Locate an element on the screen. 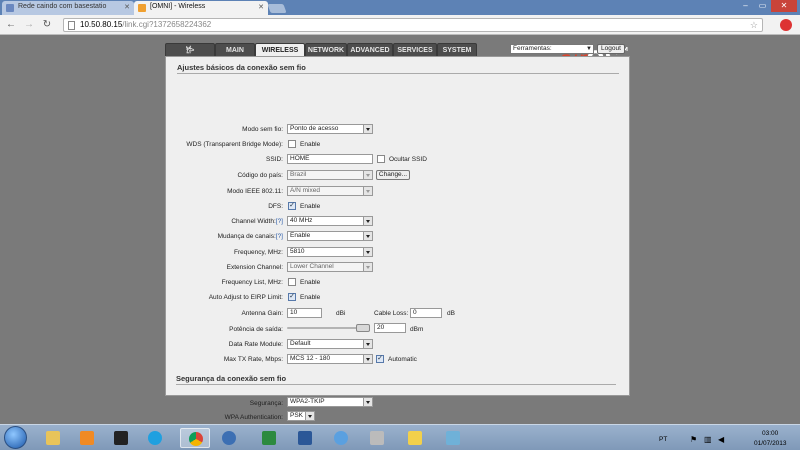 This screenshot has height=450, width=800. security-select: WPA2-TKIP is located at coordinates (330, 402).